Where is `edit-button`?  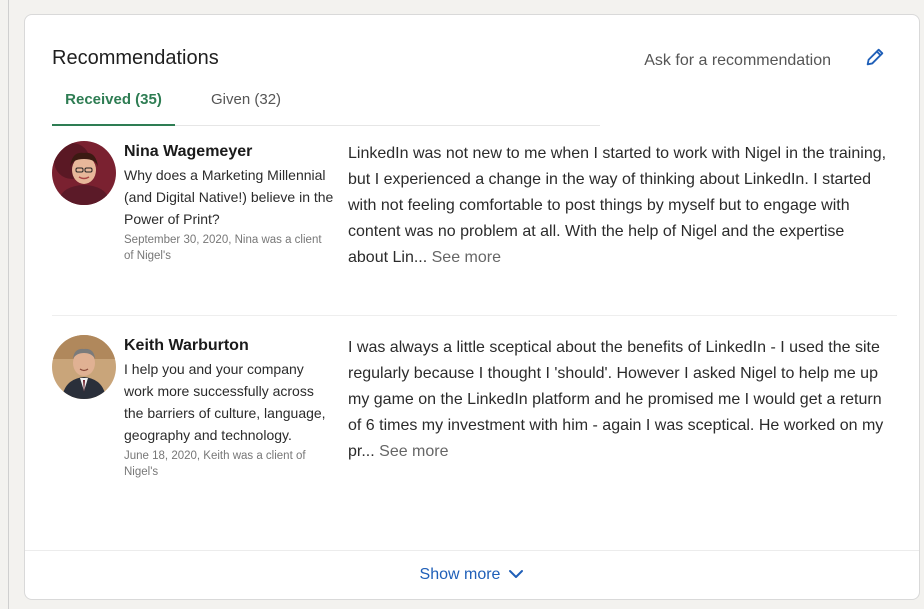
edit-button is located at coordinates (875, 59).